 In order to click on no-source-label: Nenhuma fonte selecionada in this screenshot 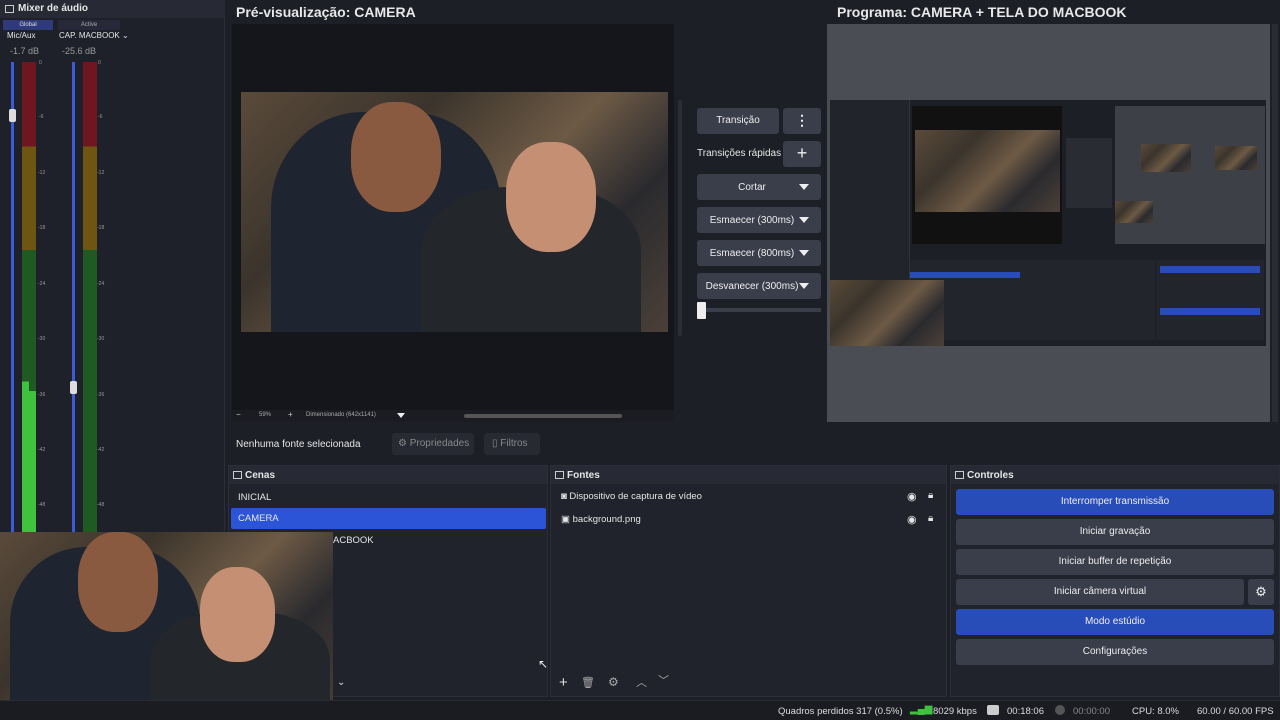, I will do `click(298, 444)`.